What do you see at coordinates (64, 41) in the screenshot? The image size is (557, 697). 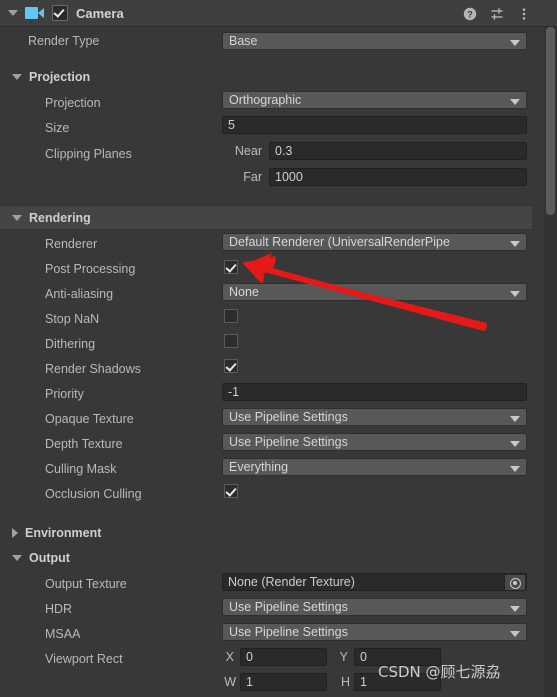 I see `label-render-type: Render Type` at bounding box center [64, 41].